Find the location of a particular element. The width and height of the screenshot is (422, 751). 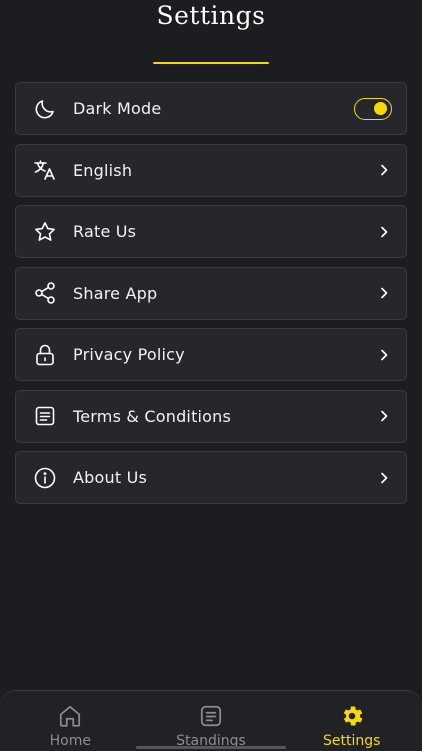

nav-item-standings: Standings is located at coordinates (211, 721).